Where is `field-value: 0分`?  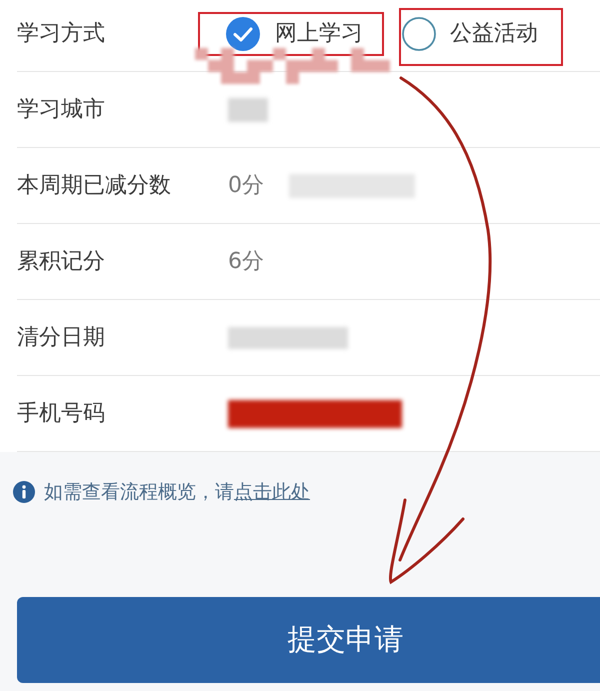
field-value: 0分 is located at coordinates (246, 186).